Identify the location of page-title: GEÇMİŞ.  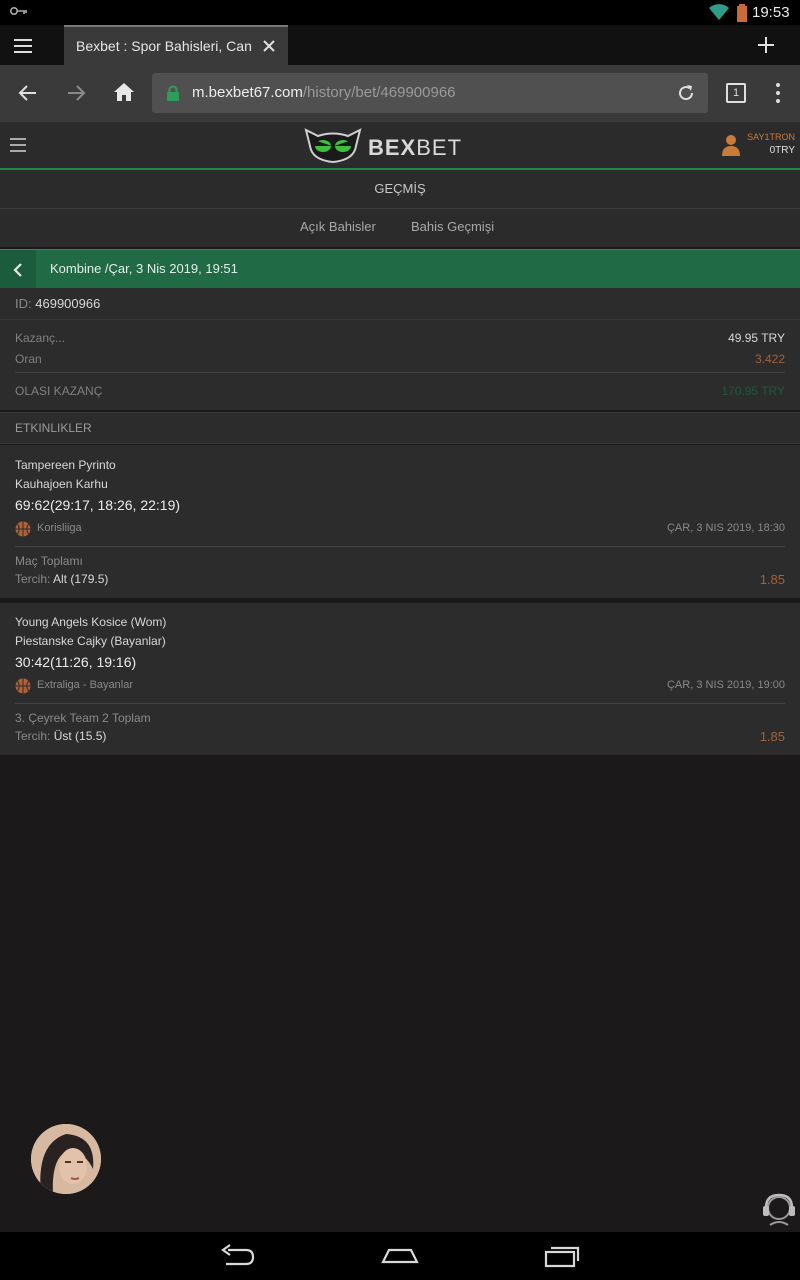
(400, 189).